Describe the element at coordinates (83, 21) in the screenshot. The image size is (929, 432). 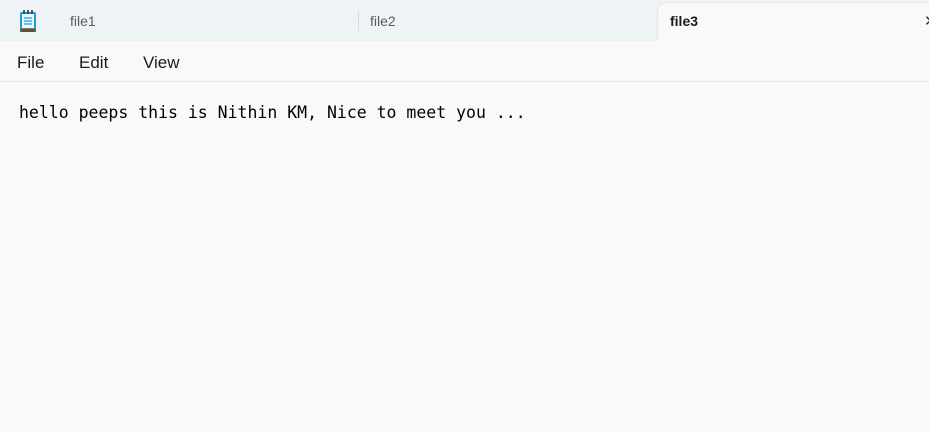
I see `tab-label: file1` at that location.